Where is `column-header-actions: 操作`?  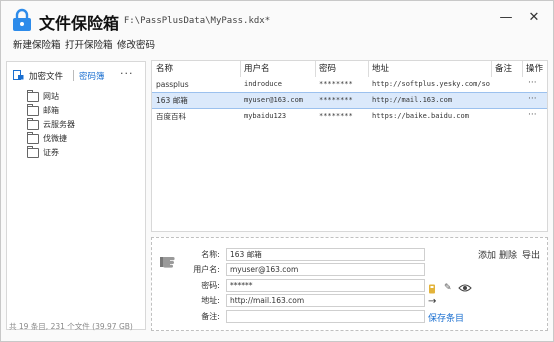 column-header-actions: 操作 is located at coordinates (534, 69).